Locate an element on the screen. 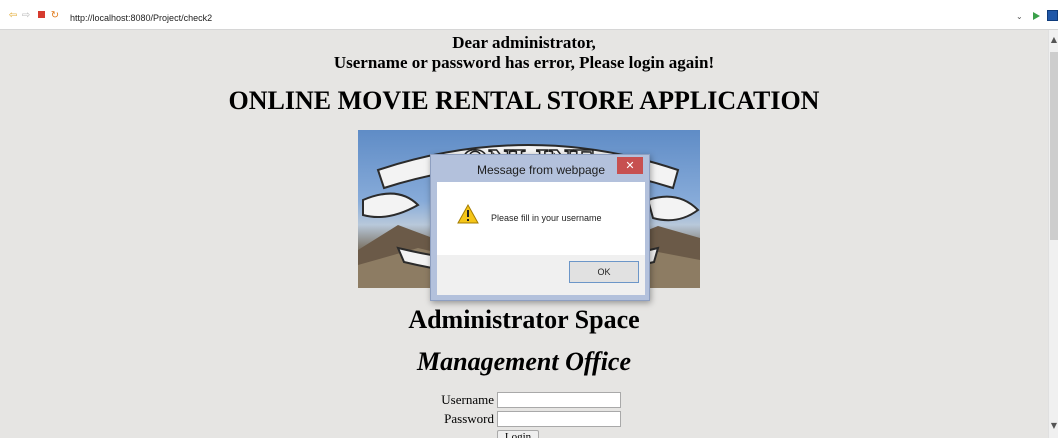  dialog-footer: OK is located at coordinates (541, 275).